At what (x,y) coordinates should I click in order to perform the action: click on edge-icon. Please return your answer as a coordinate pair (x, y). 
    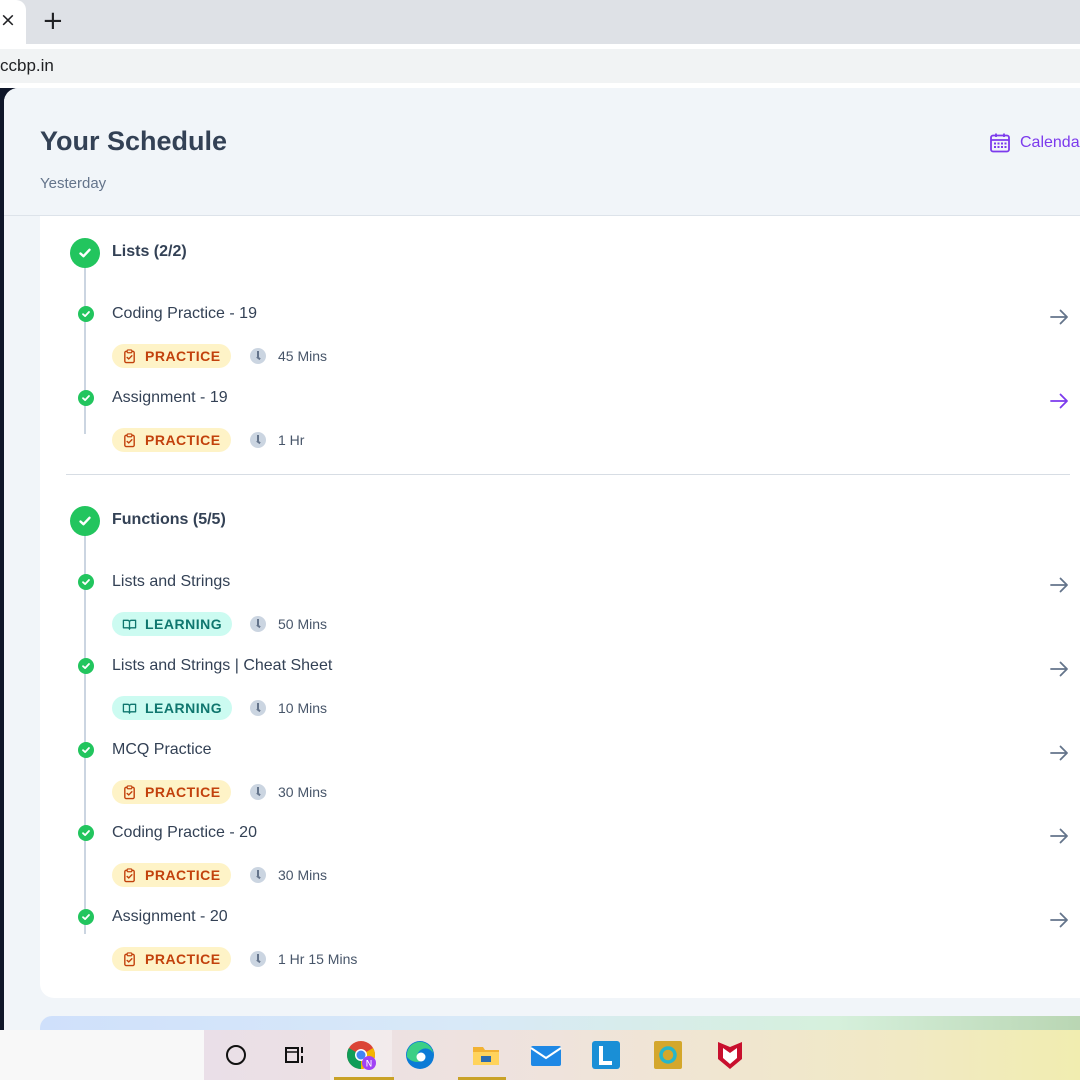
    Looking at the image, I should click on (420, 1055).